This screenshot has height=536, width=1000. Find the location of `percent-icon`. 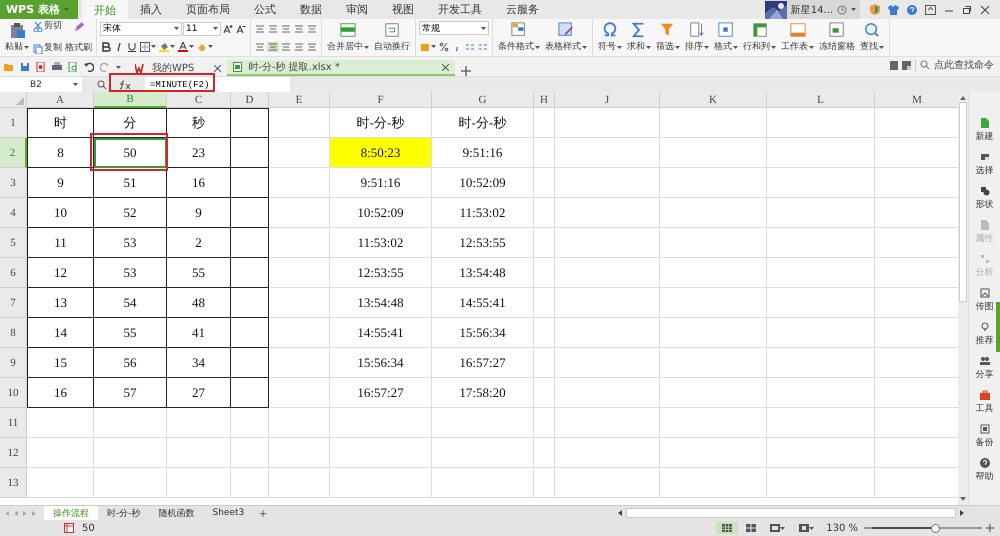

percent-icon is located at coordinates (444, 47).